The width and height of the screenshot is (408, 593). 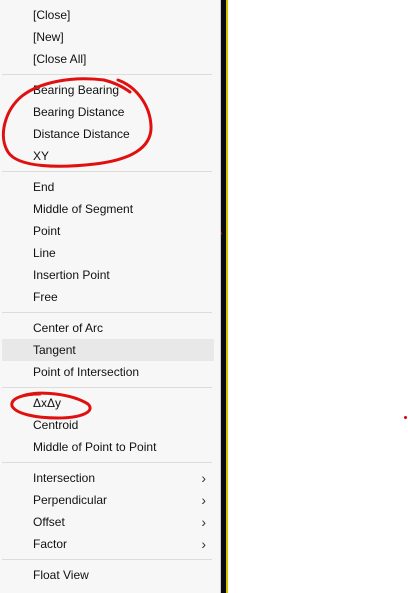 What do you see at coordinates (108, 350) in the screenshot?
I see `menu-item-tangent: Tangent` at bounding box center [108, 350].